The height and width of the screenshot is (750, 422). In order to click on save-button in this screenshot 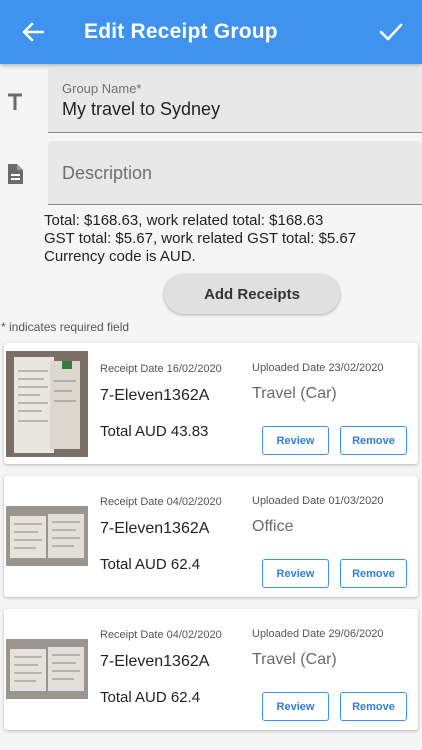, I will do `click(391, 32)`.